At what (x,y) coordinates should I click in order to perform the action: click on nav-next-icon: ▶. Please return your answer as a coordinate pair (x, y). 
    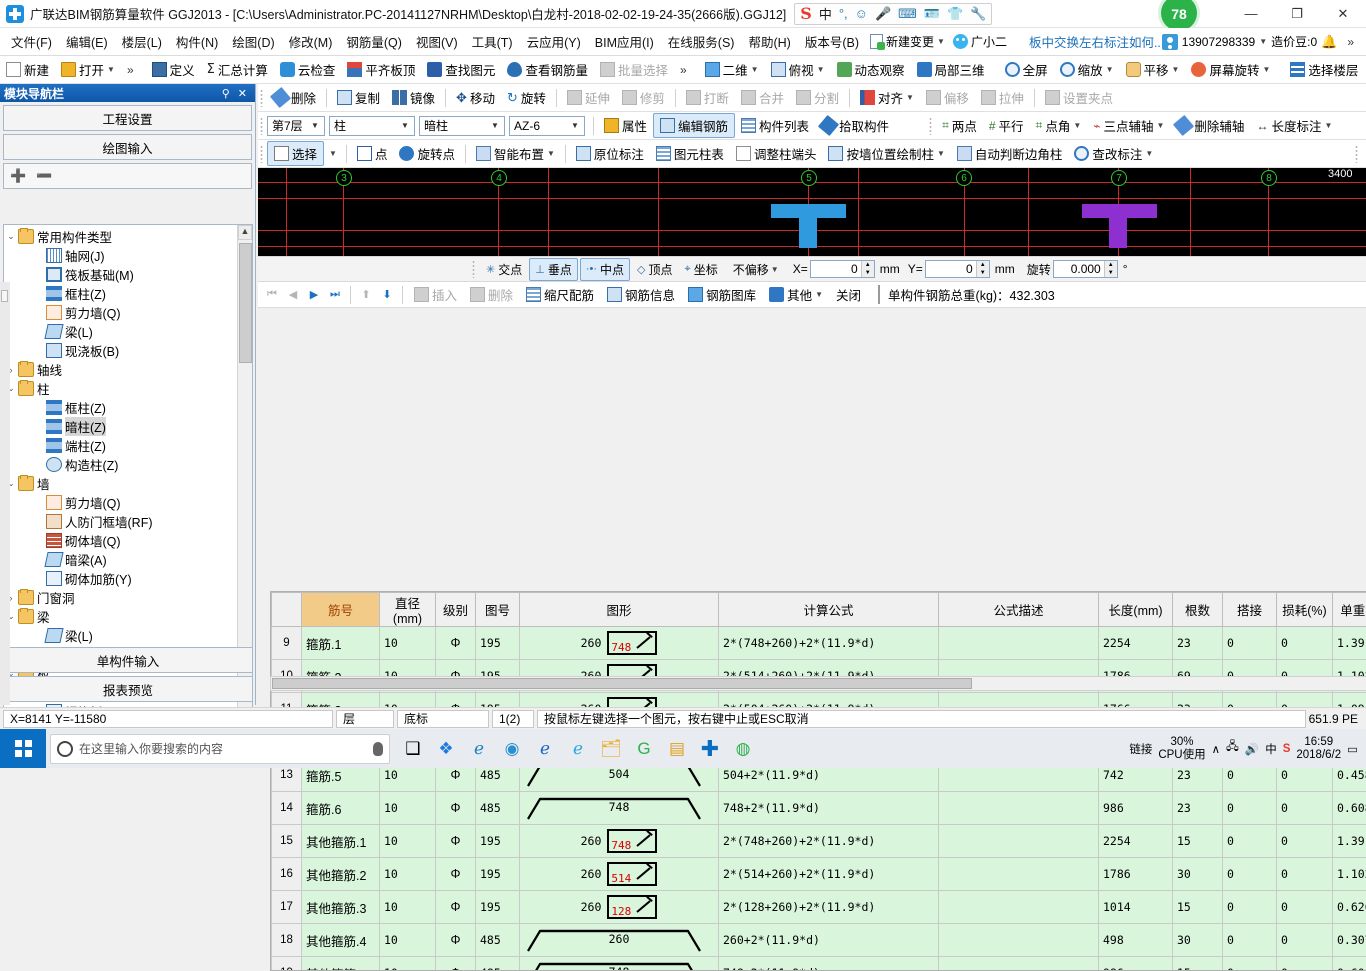
    Looking at the image, I should click on (314, 294).